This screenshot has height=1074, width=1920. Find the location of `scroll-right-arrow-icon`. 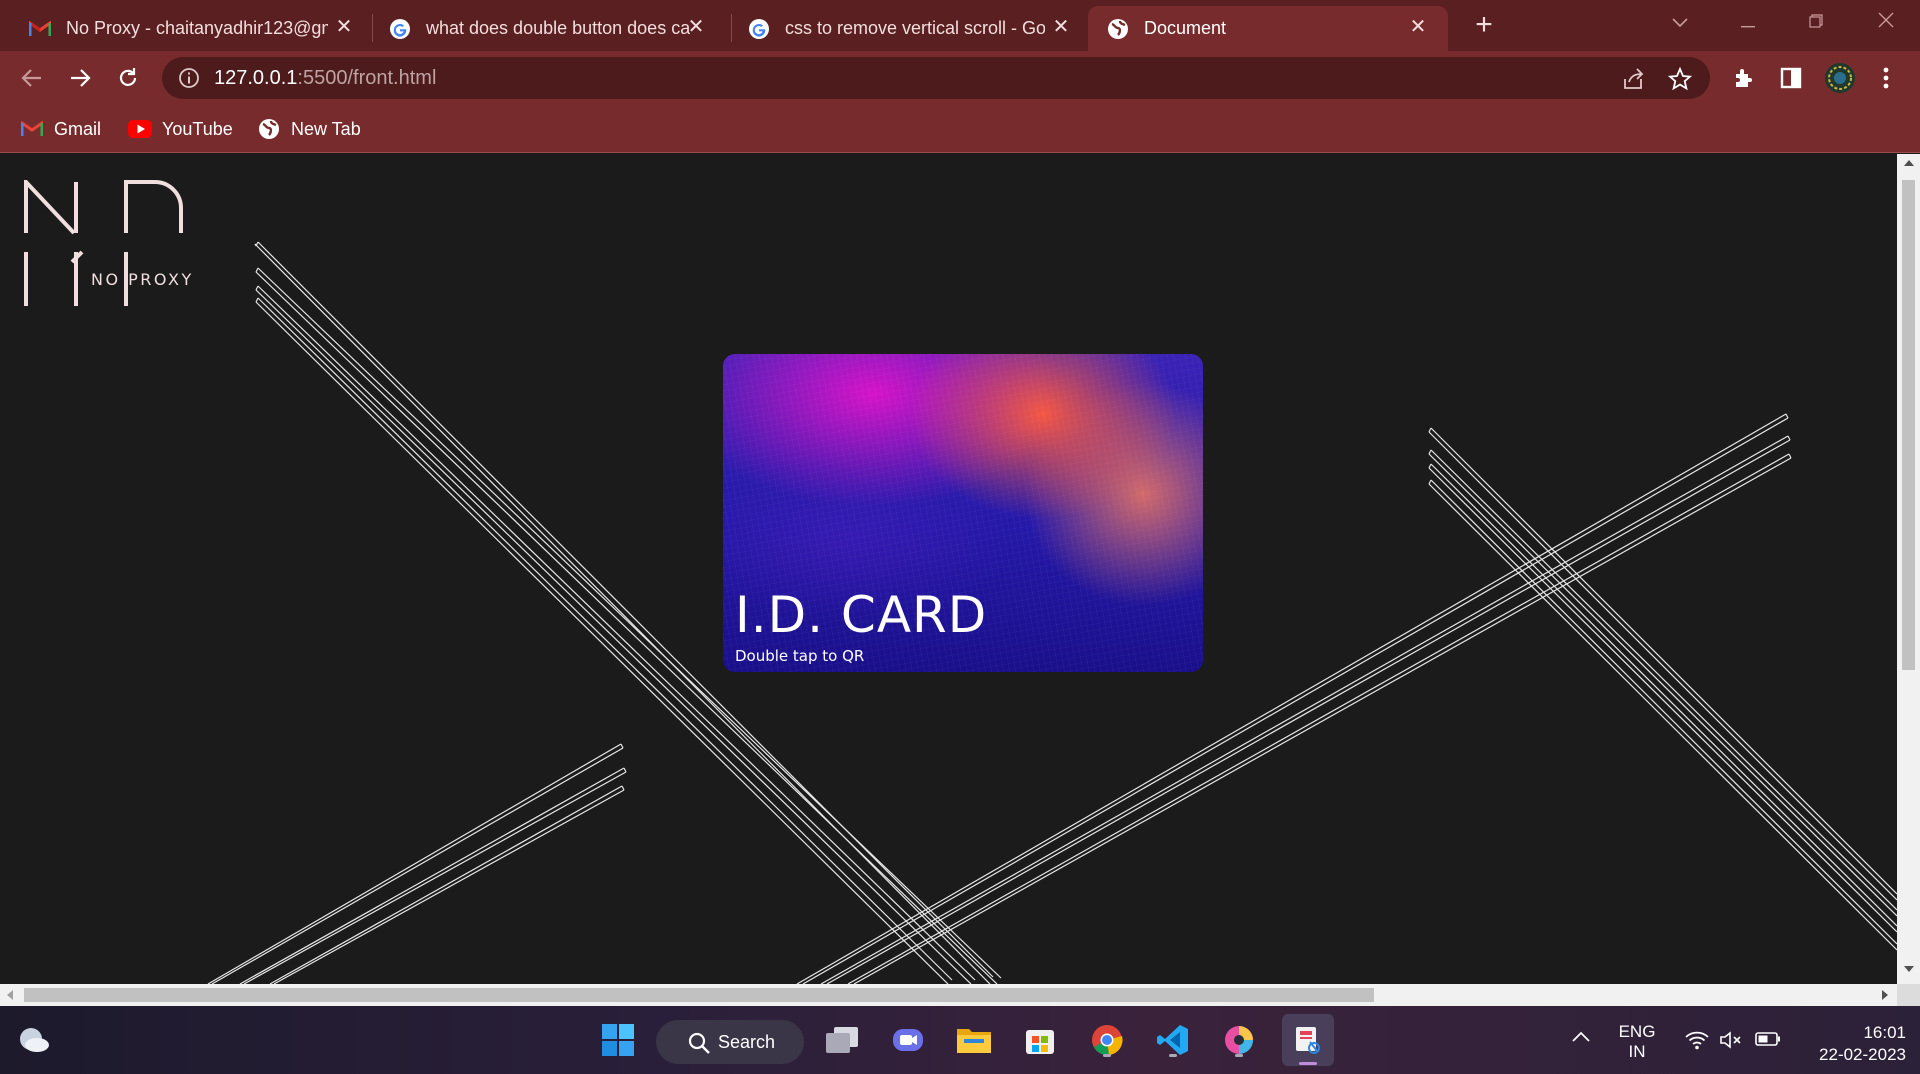

scroll-right-arrow-icon is located at coordinates (1885, 995).